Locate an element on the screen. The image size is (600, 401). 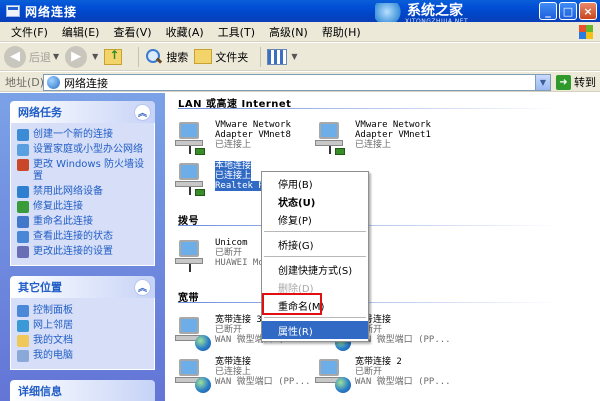
connection-vmnet8: VMware Network Adapter VMnet8 已连接上 is located at coordinates (233, 138).